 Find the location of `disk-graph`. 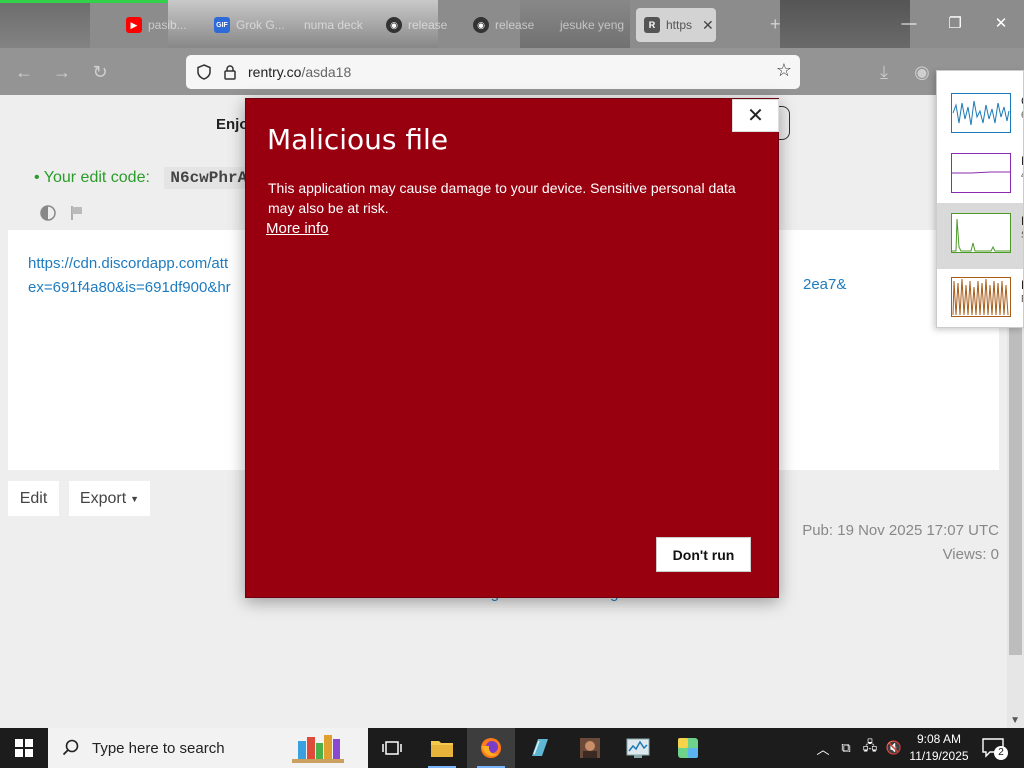

disk-graph is located at coordinates (981, 233).